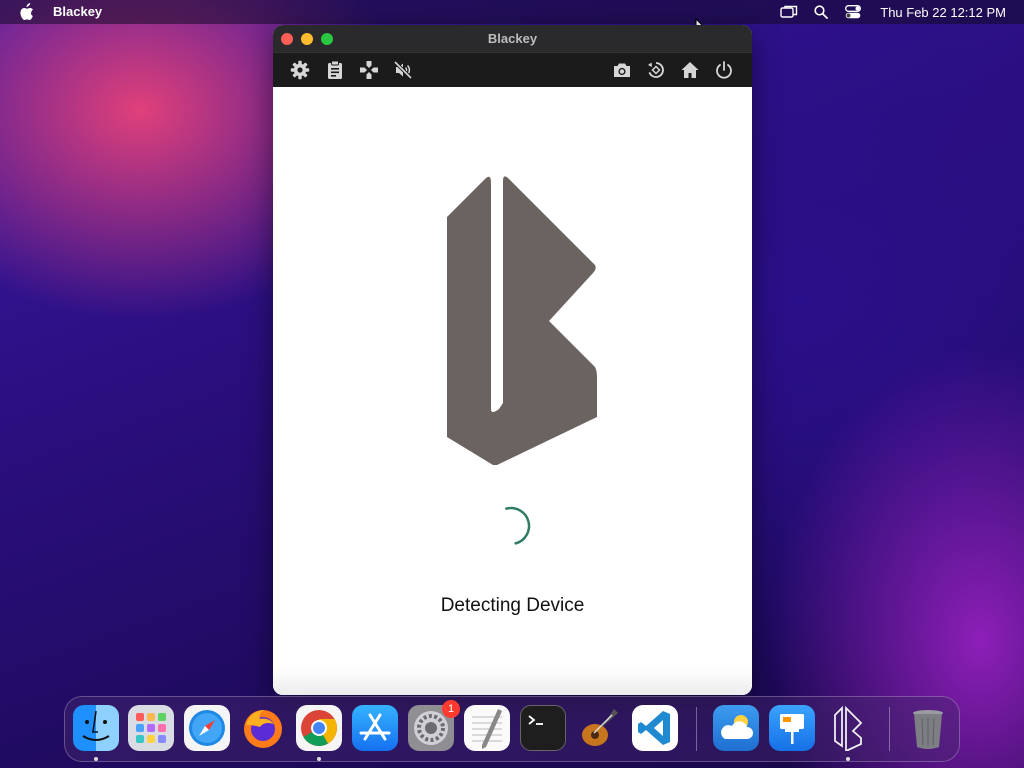 The width and height of the screenshot is (1024, 768). I want to click on dock-separator, so click(696, 729).